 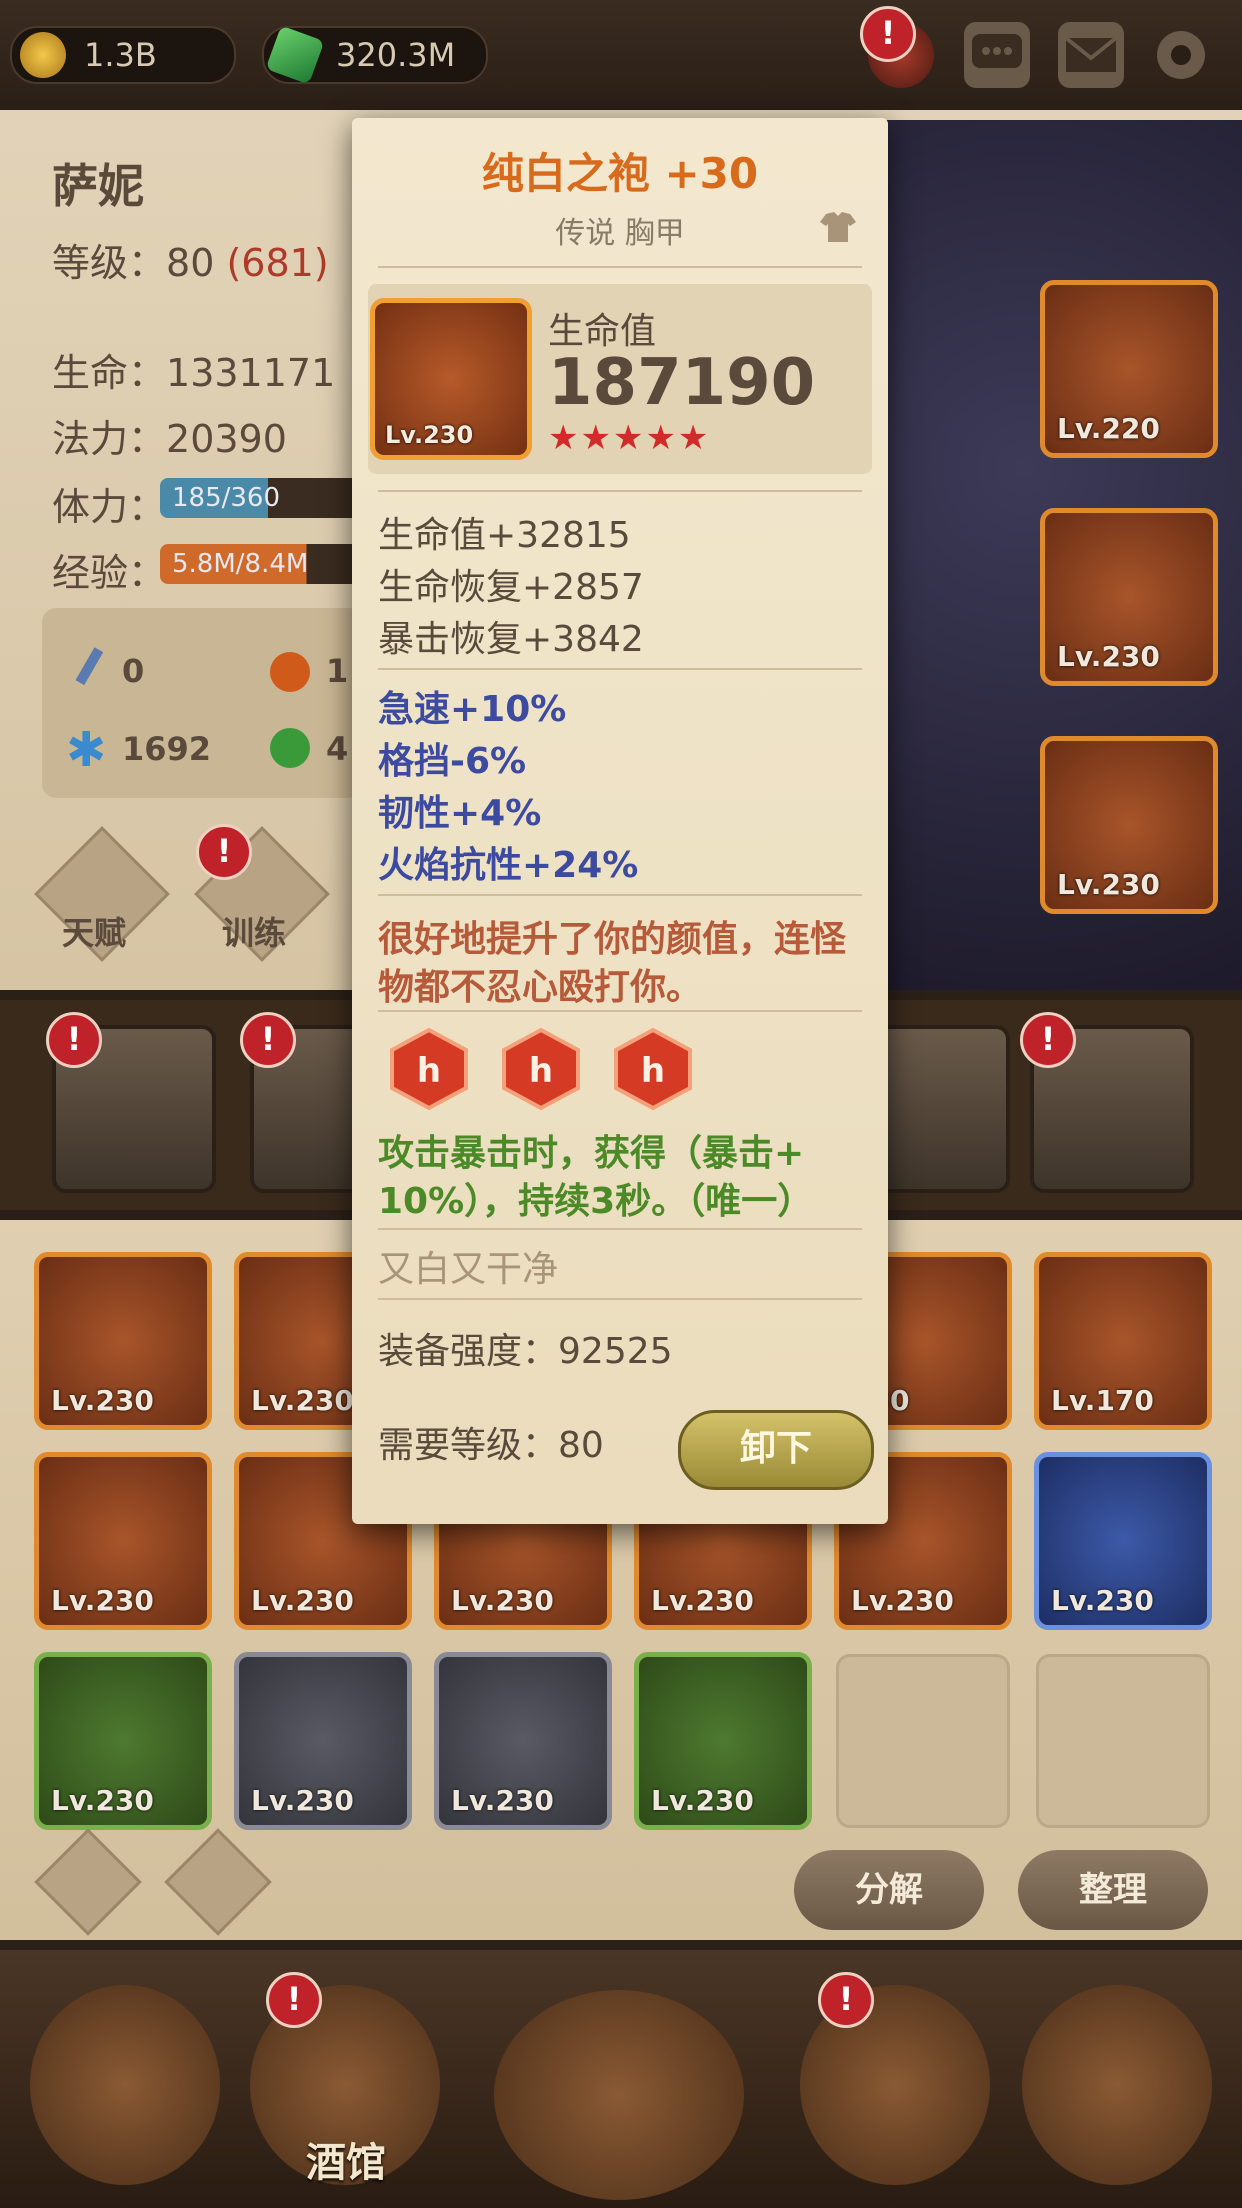 What do you see at coordinates (109, 439) in the screenshot?
I see `mp-label: 法力：` at bounding box center [109, 439].